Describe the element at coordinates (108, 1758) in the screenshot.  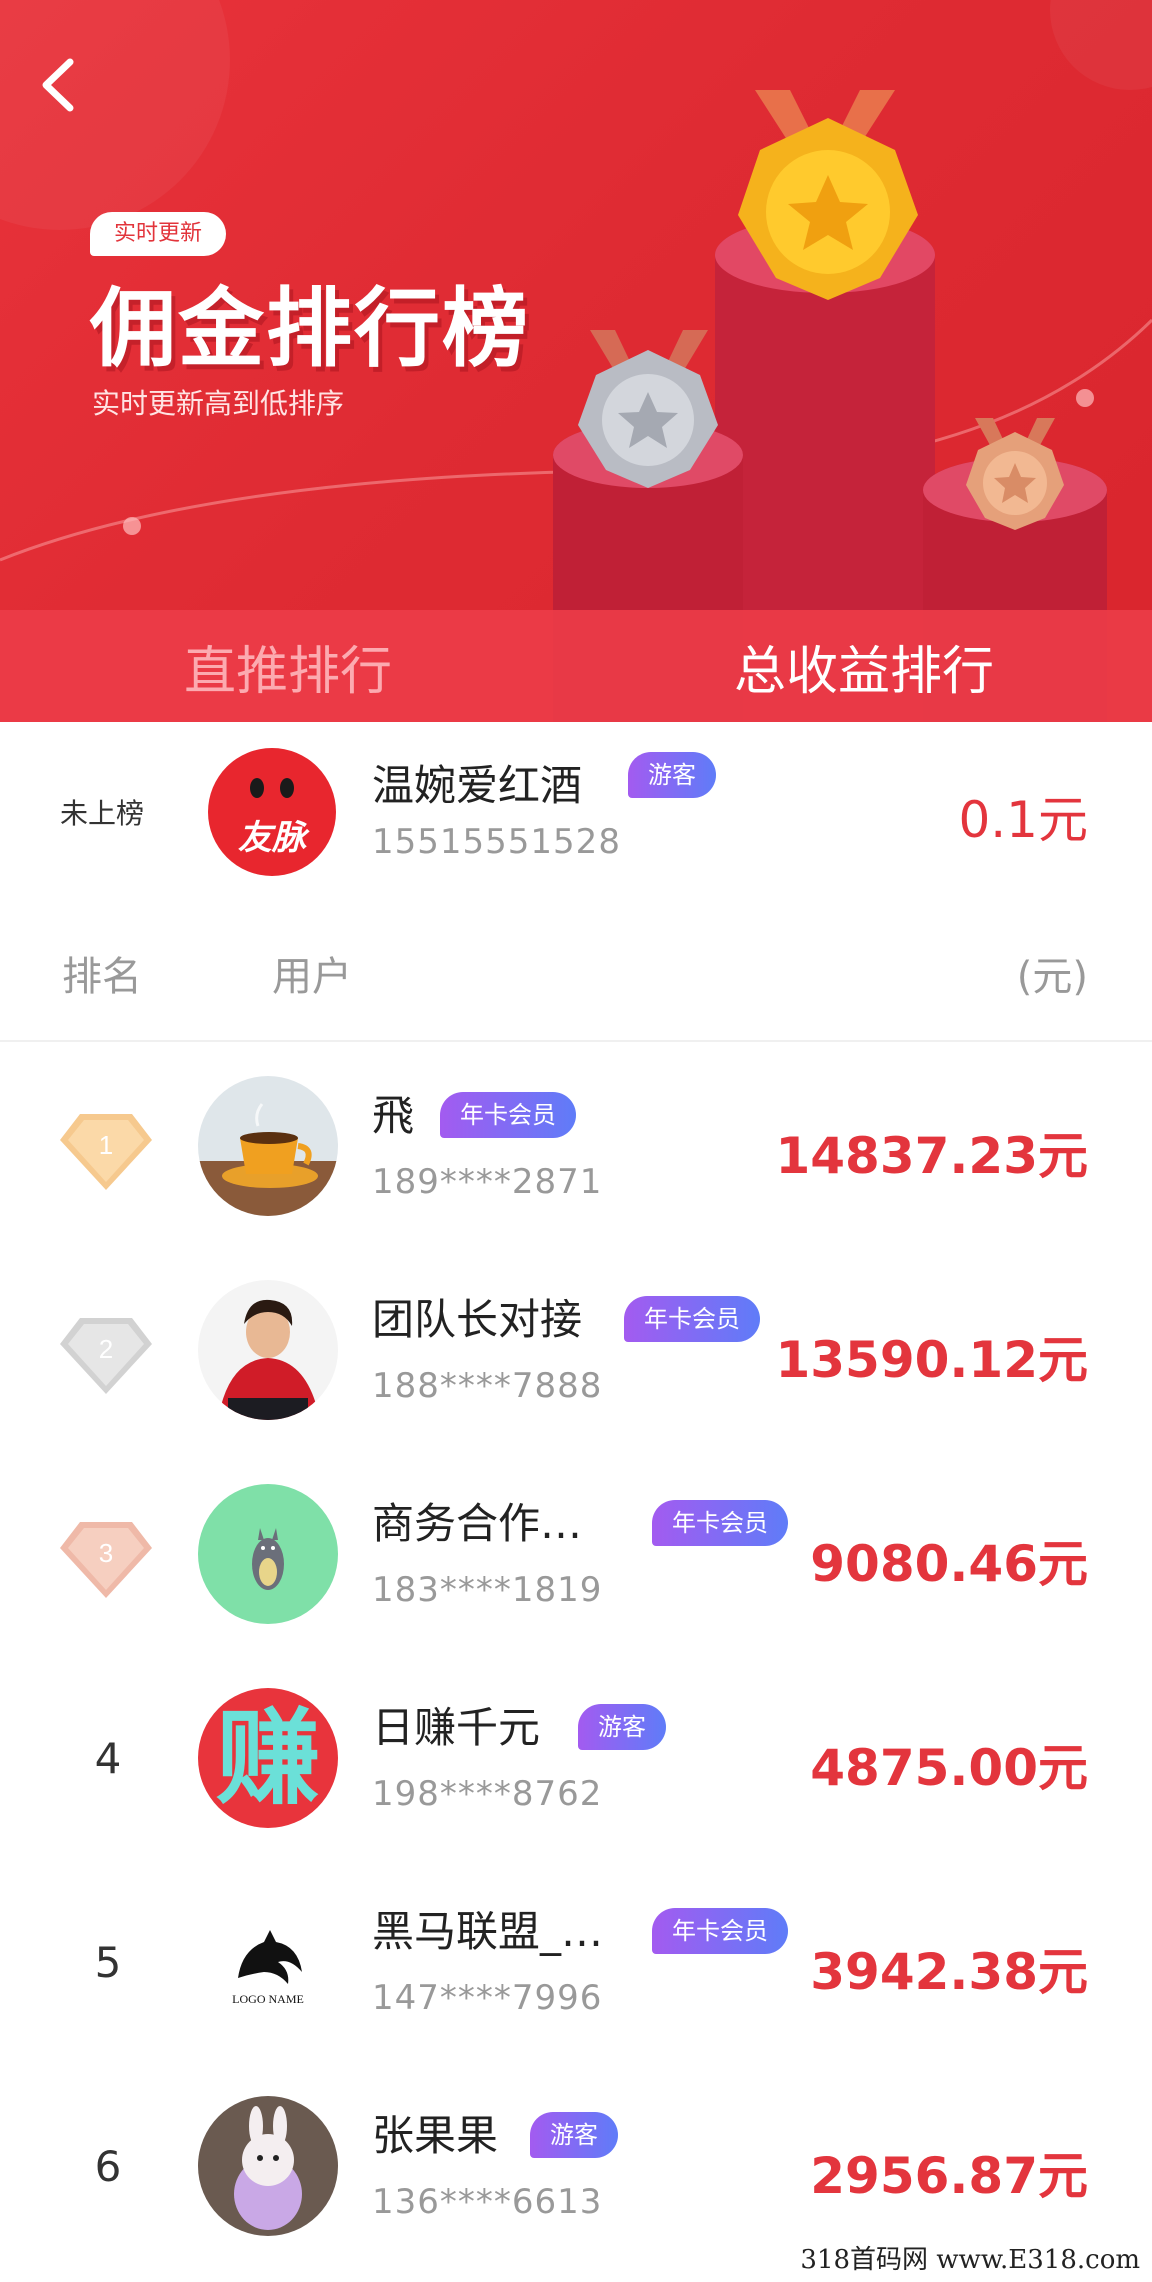
I see `rank-number: 4` at that location.